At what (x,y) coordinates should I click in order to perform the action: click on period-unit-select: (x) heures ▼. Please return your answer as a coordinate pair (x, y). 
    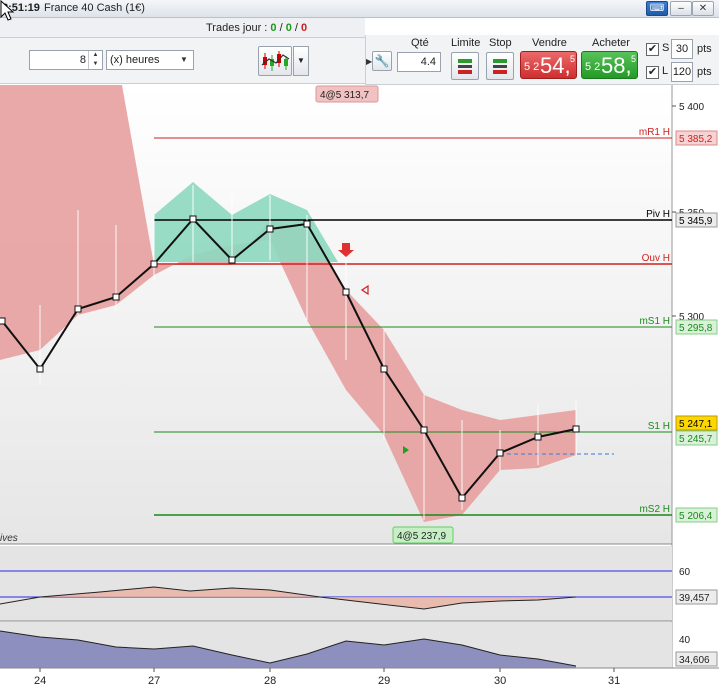
    Looking at the image, I should click on (150, 60).